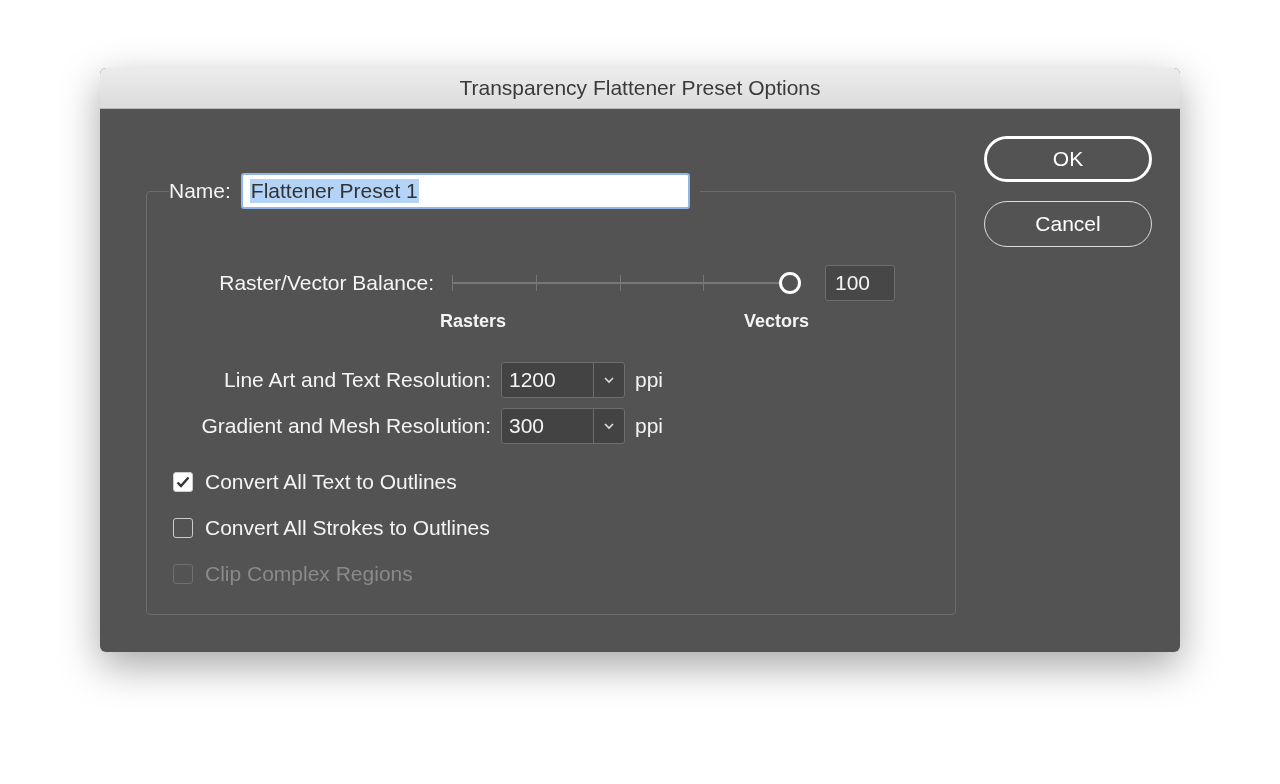  Describe the element at coordinates (860, 283) in the screenshot. I see `balance-value-field: 100` at that location.